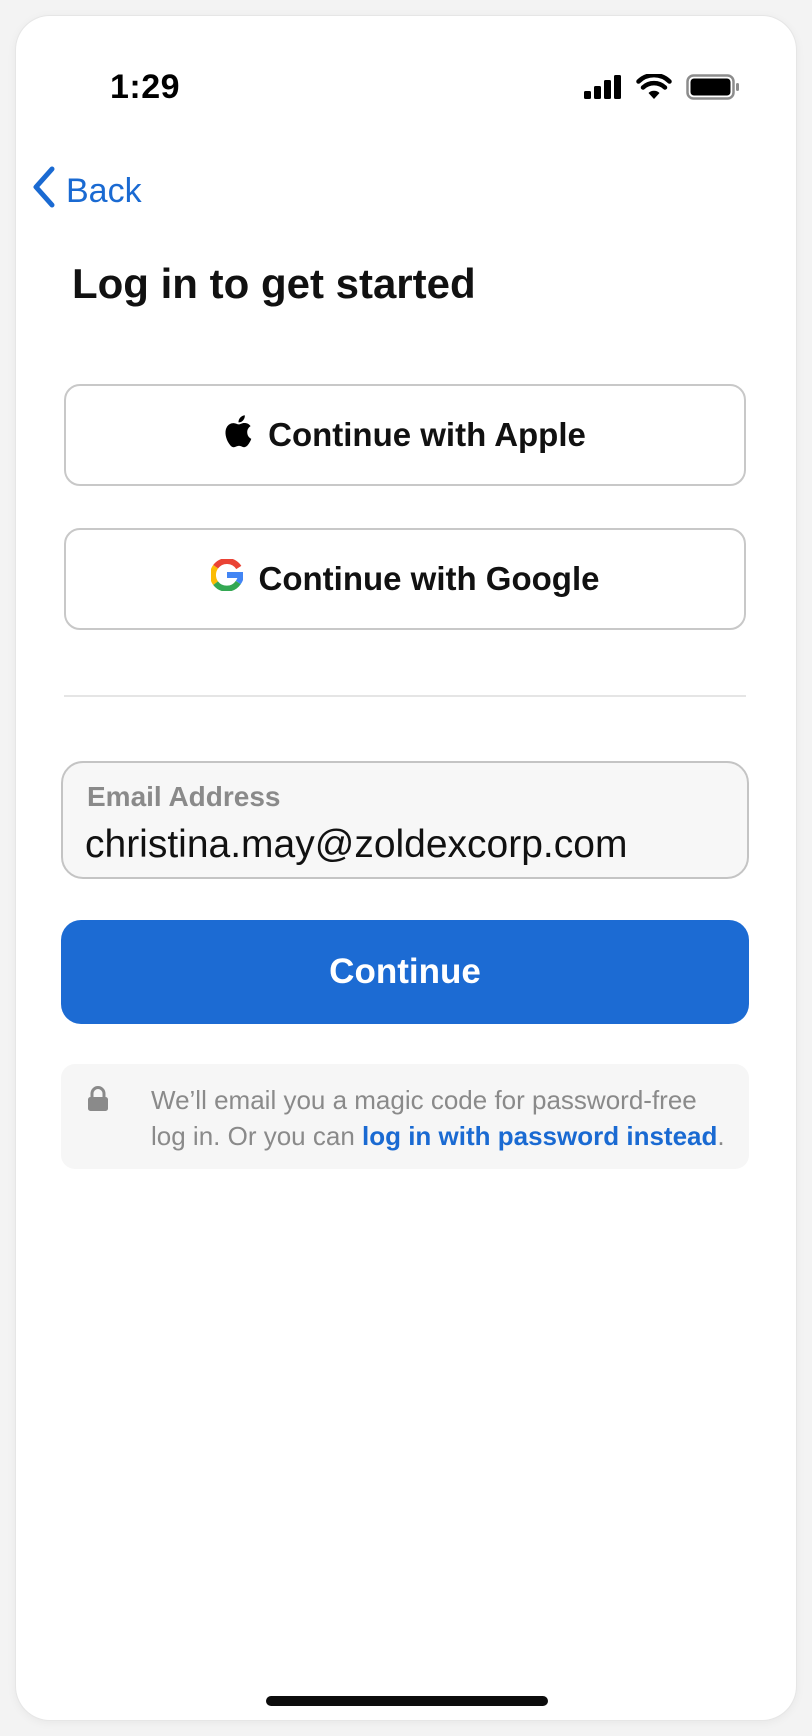  Describe the element at coordinates (184, 796) in the screenshot. I see `email-field-label: Email Address` at that location.